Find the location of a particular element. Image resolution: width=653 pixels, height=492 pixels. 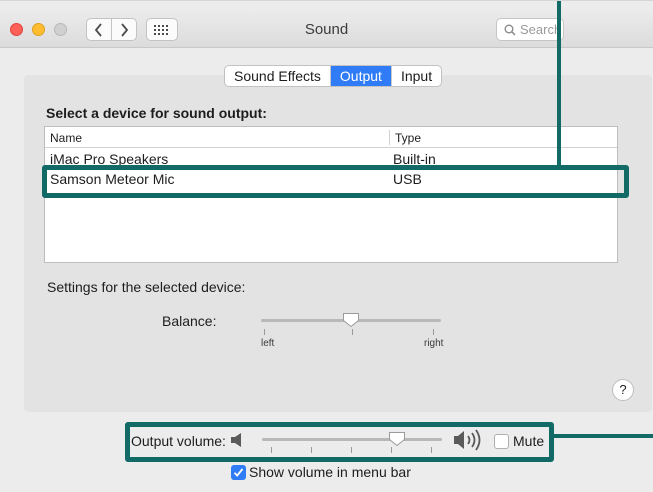

column-header-name: Name is located at coordinates (66, 138).